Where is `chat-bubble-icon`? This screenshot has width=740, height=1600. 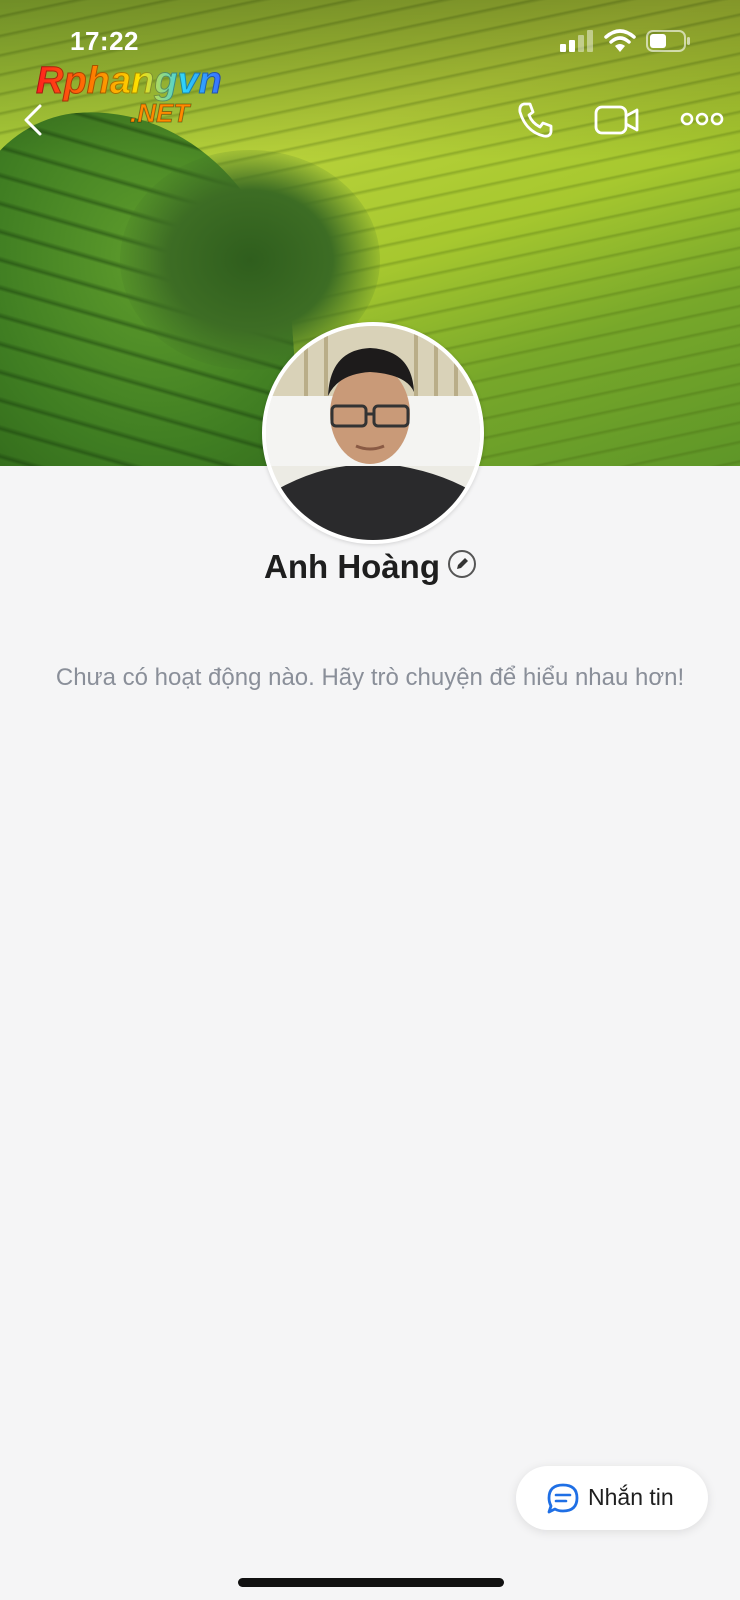
chat-bubble-icon is located at coordinates (563, 1498).